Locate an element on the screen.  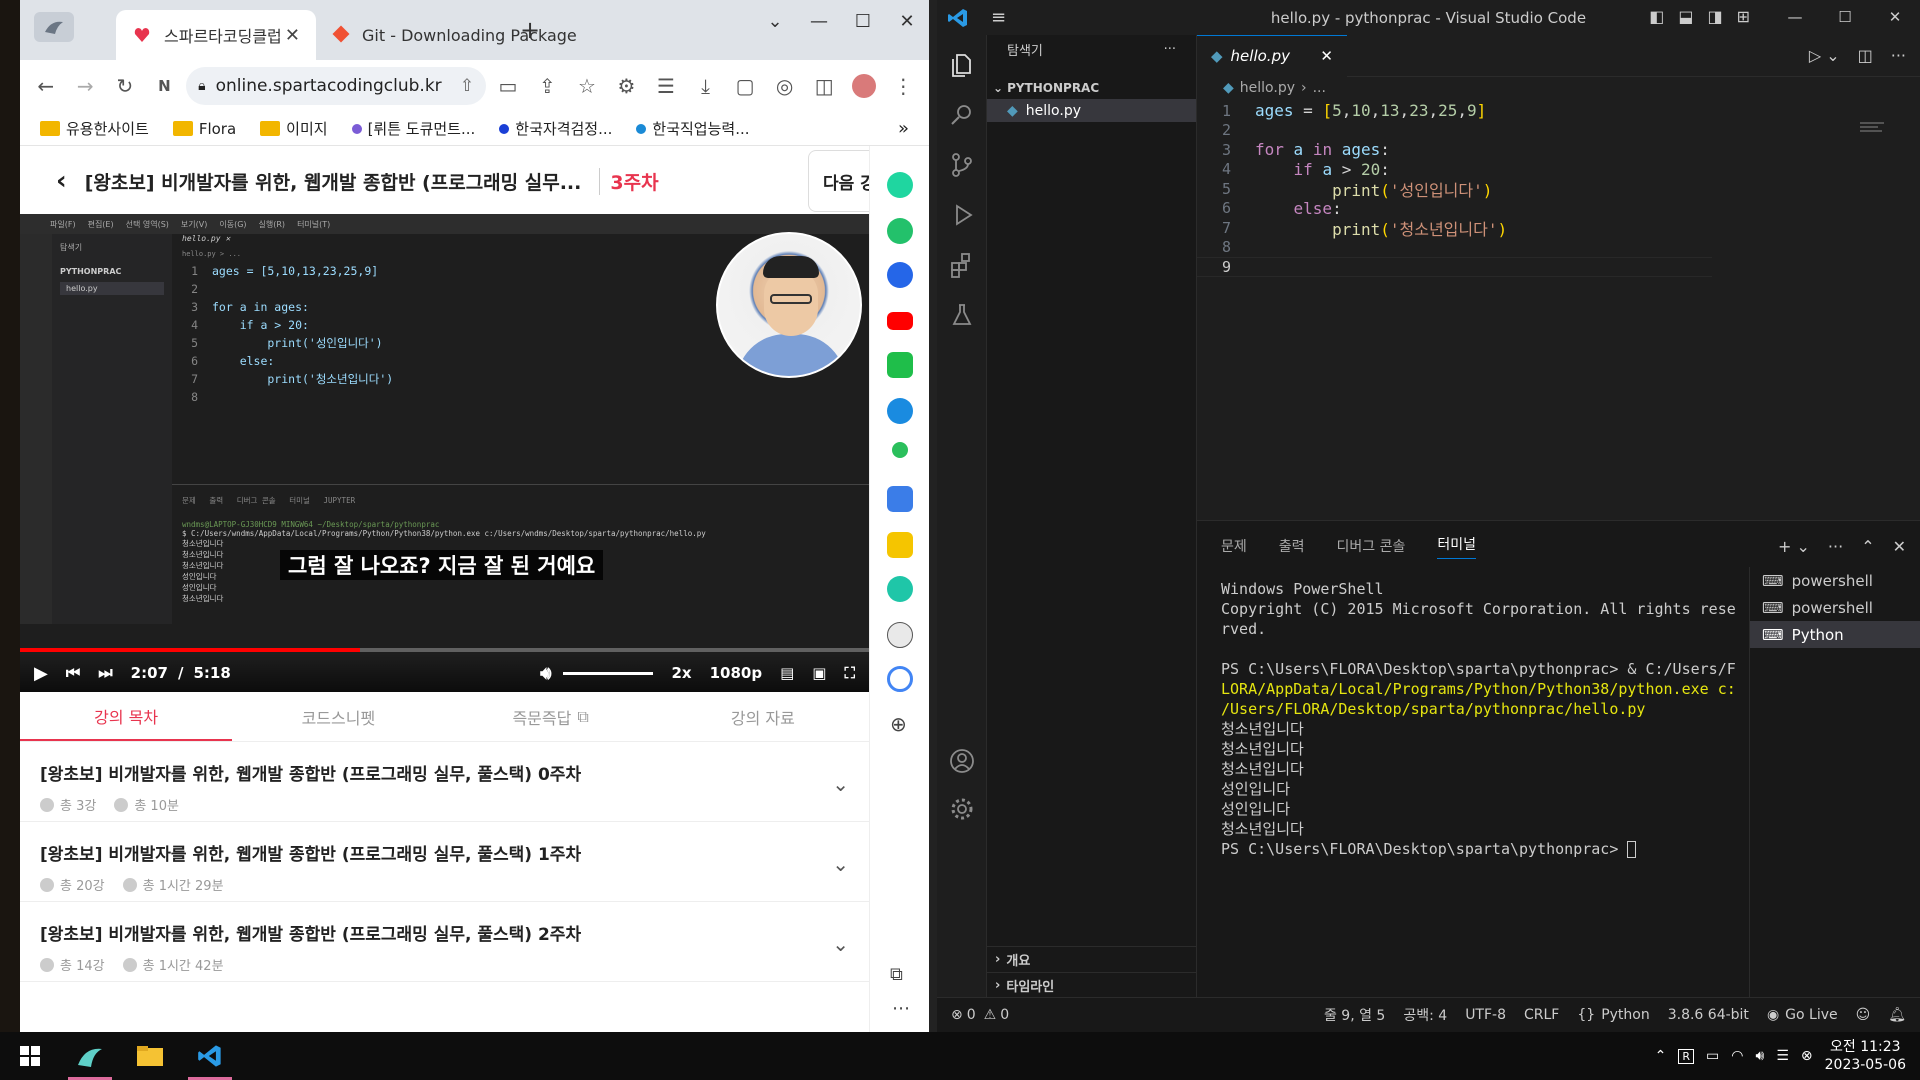
file-item-hello-py: ◆ hello.py is located at coordinates (1091, 110).